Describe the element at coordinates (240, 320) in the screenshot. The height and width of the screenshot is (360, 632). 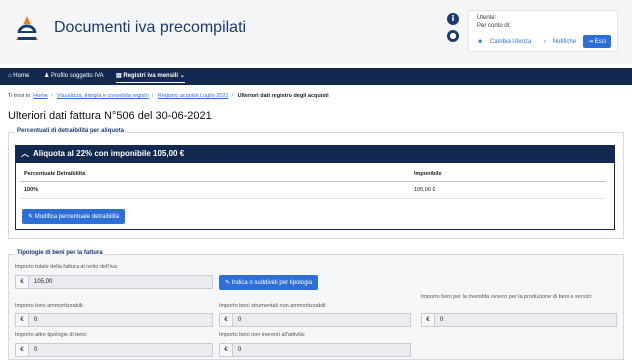
I see `strumentali-value: 0` at that location.